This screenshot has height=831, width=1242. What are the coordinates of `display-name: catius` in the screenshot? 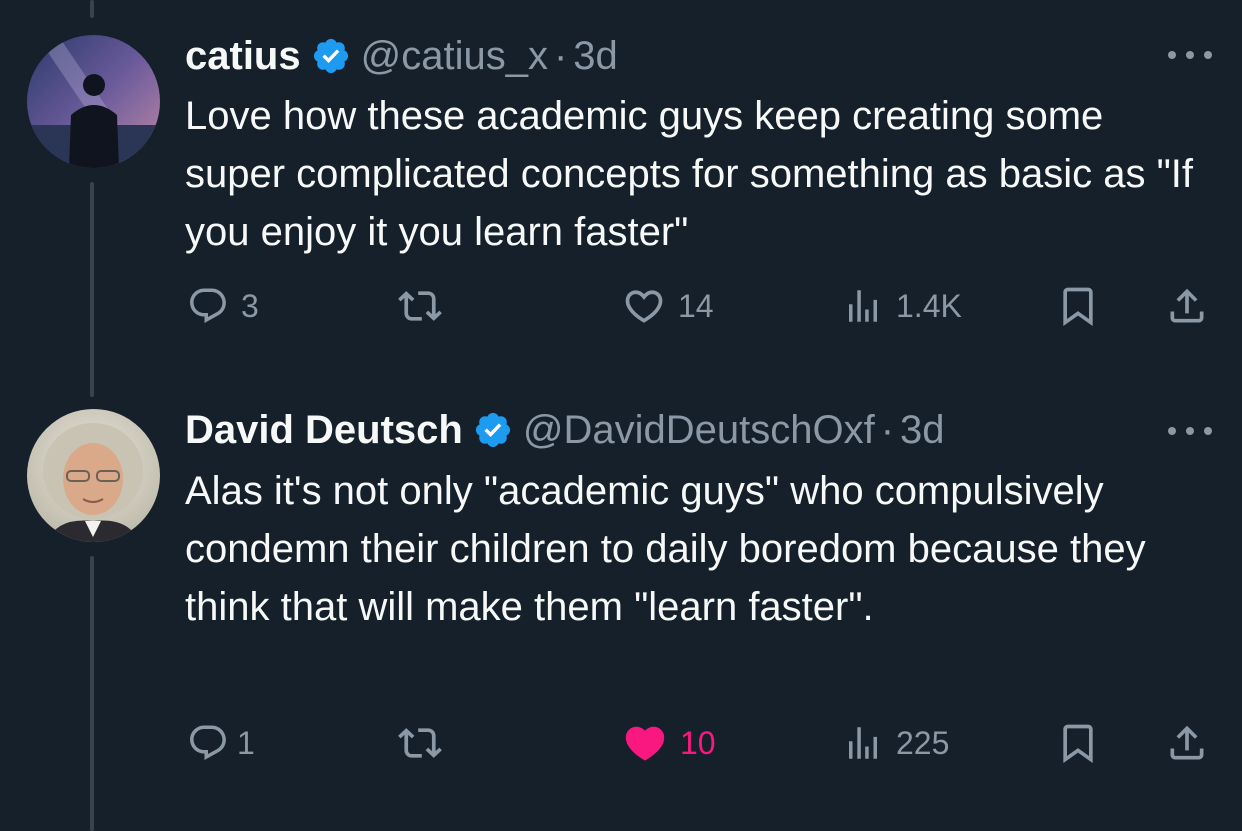 It's located at (243, 56).